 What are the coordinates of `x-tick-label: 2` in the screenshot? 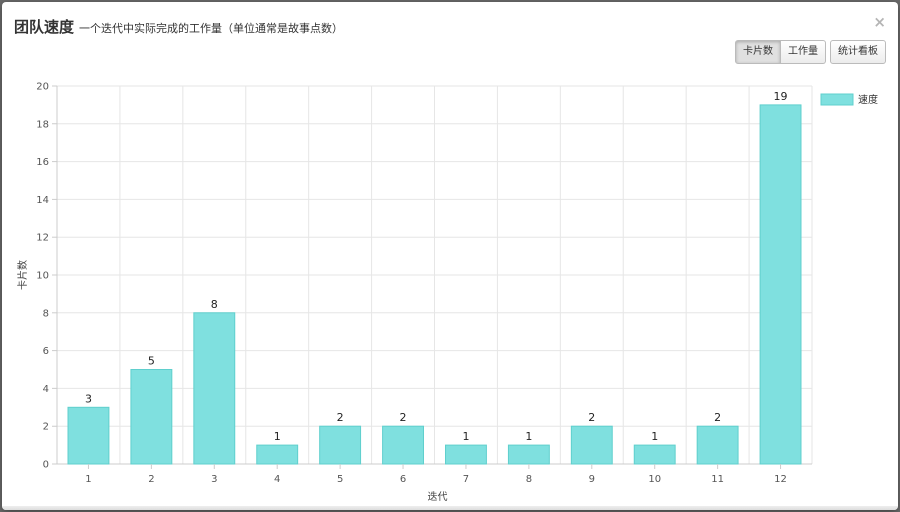 It's located at (151, 479).